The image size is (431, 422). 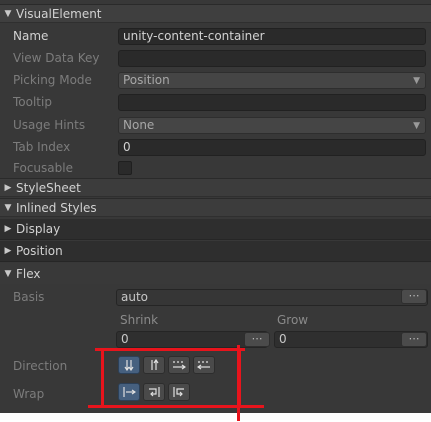 What do you see at coordinates (146, 79) in the screenshot?
I see `picking-mode-value: Position` at bounding box center [146, 79].